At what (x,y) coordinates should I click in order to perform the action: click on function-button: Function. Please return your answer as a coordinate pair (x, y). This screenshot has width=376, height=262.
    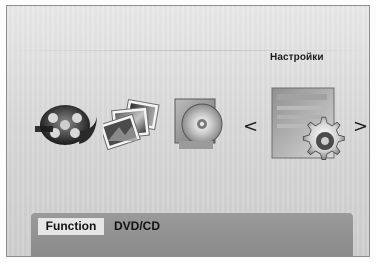
    Looking at the image, I should click on (71, 226).